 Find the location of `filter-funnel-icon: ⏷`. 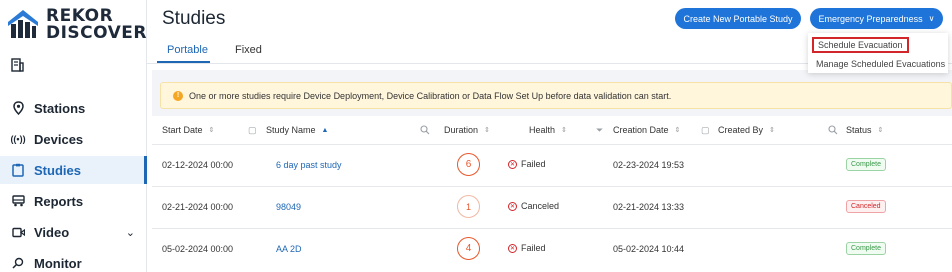

filter-funnel-icon: ⏷ is located at coordinates (599, 130).